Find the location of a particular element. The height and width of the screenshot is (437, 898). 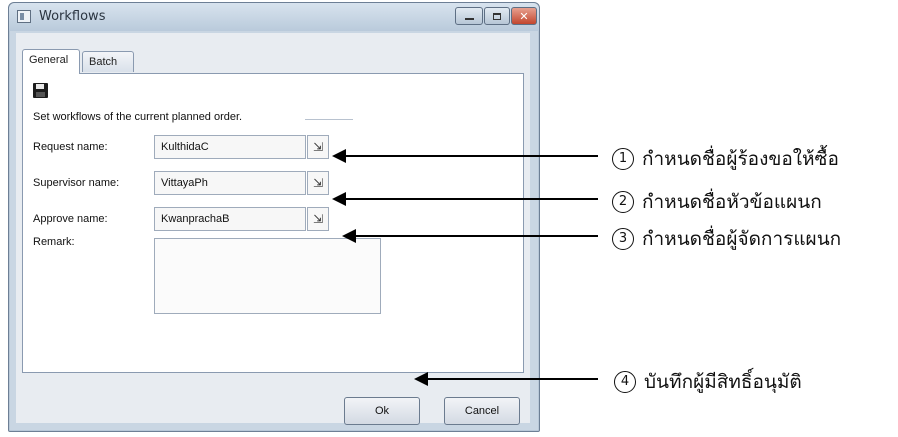

maximize-icon is located at coordinates (497, 16).